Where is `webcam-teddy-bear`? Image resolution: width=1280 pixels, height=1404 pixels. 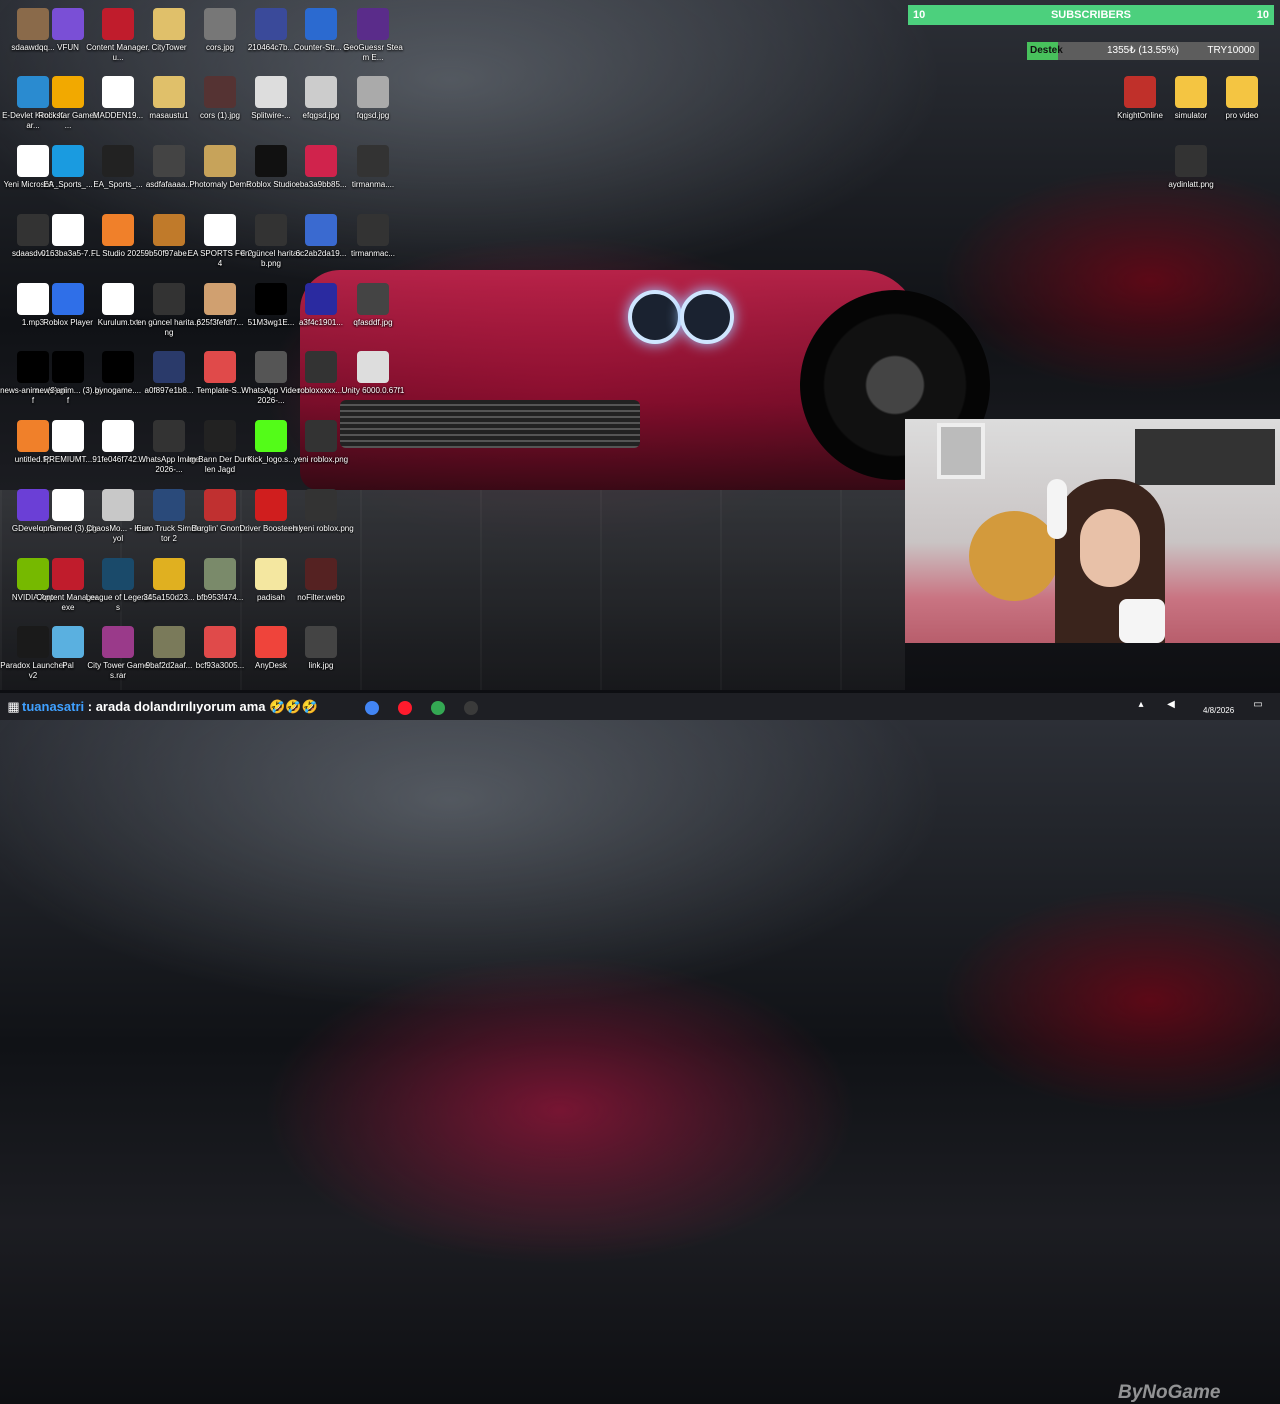 webcam-teddy-bear is located at coordinates (1014, 556).